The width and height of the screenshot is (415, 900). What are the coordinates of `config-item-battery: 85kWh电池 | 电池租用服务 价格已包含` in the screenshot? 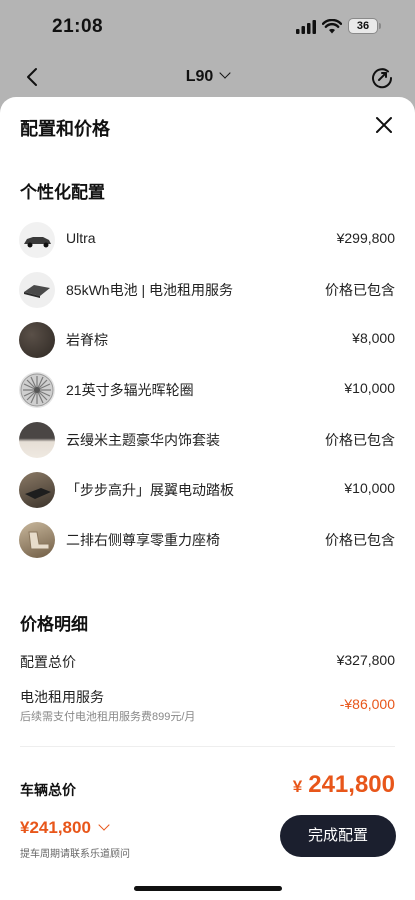 It's located at (207, 290).